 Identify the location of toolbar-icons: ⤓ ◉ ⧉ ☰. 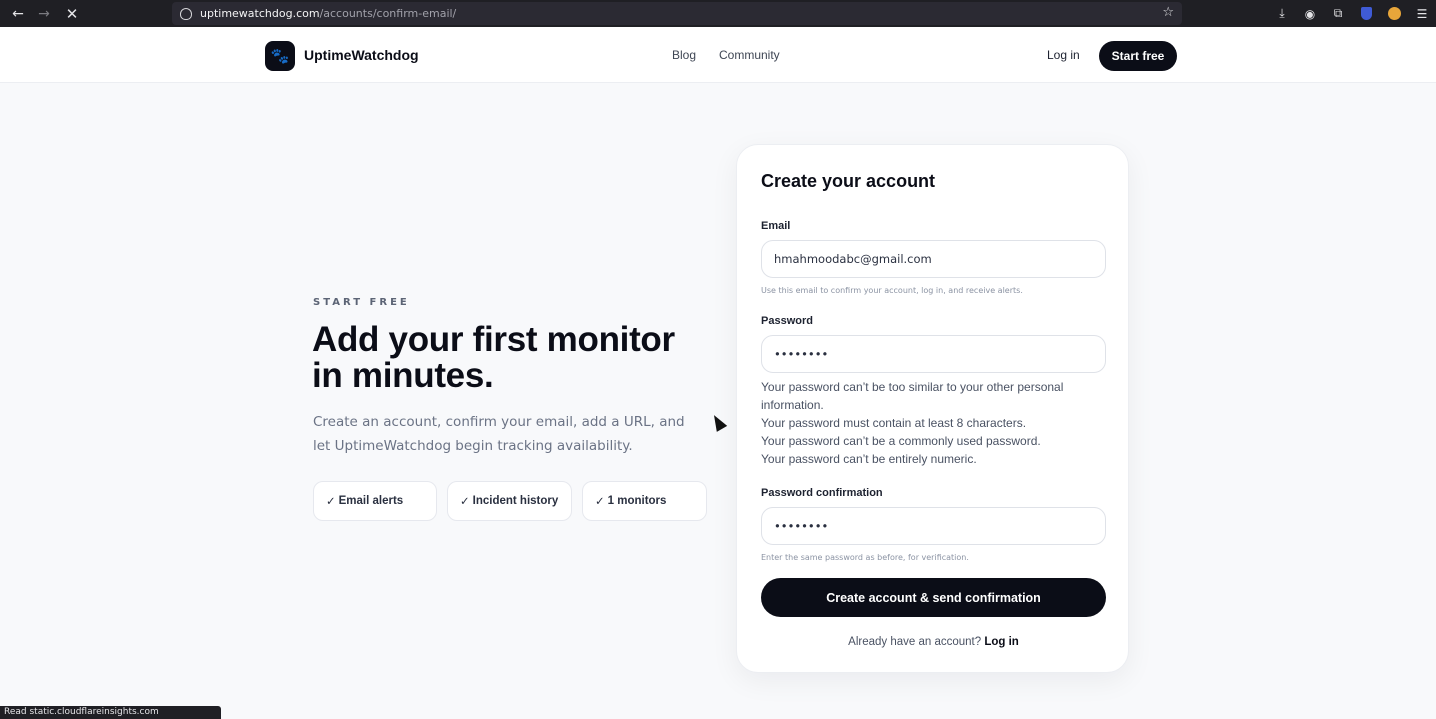
(1352, 13).